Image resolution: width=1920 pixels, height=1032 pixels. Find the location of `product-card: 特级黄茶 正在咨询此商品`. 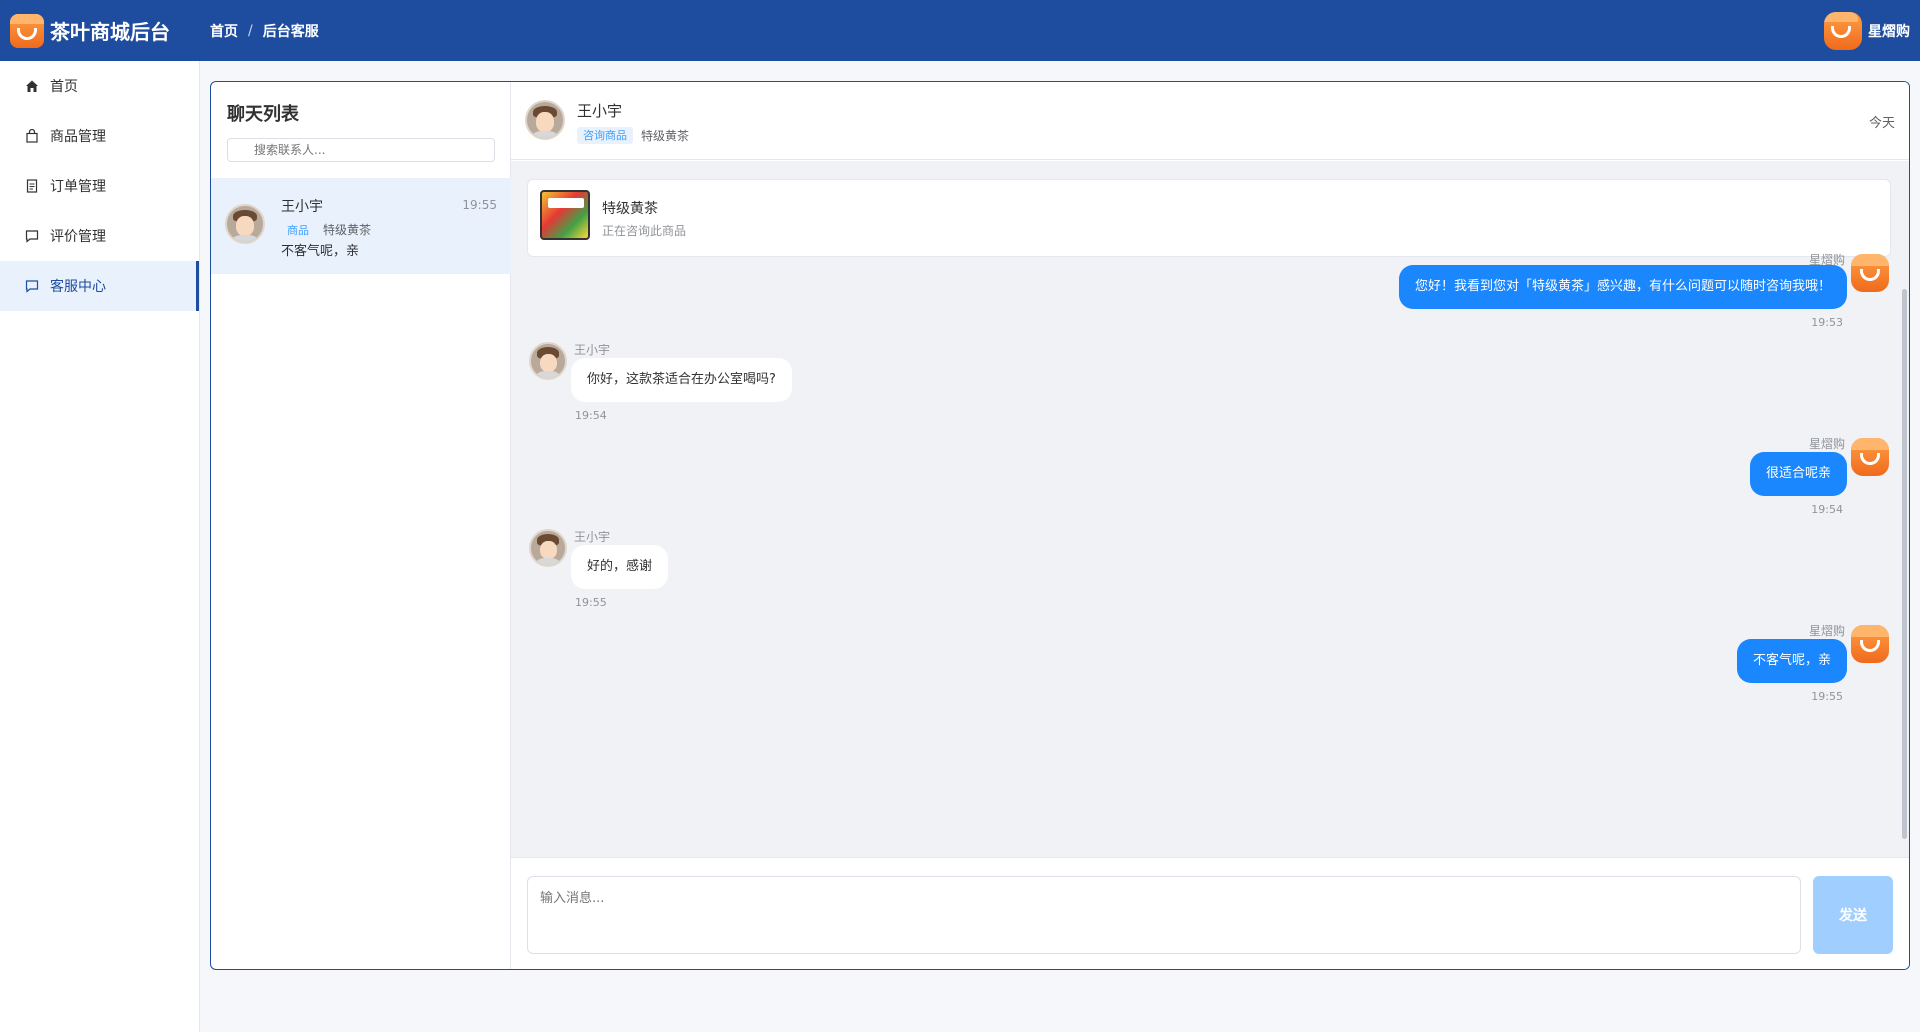

product-card: 特级黄茶 正在咨询此商品 is located at coordinates (1209, 218).